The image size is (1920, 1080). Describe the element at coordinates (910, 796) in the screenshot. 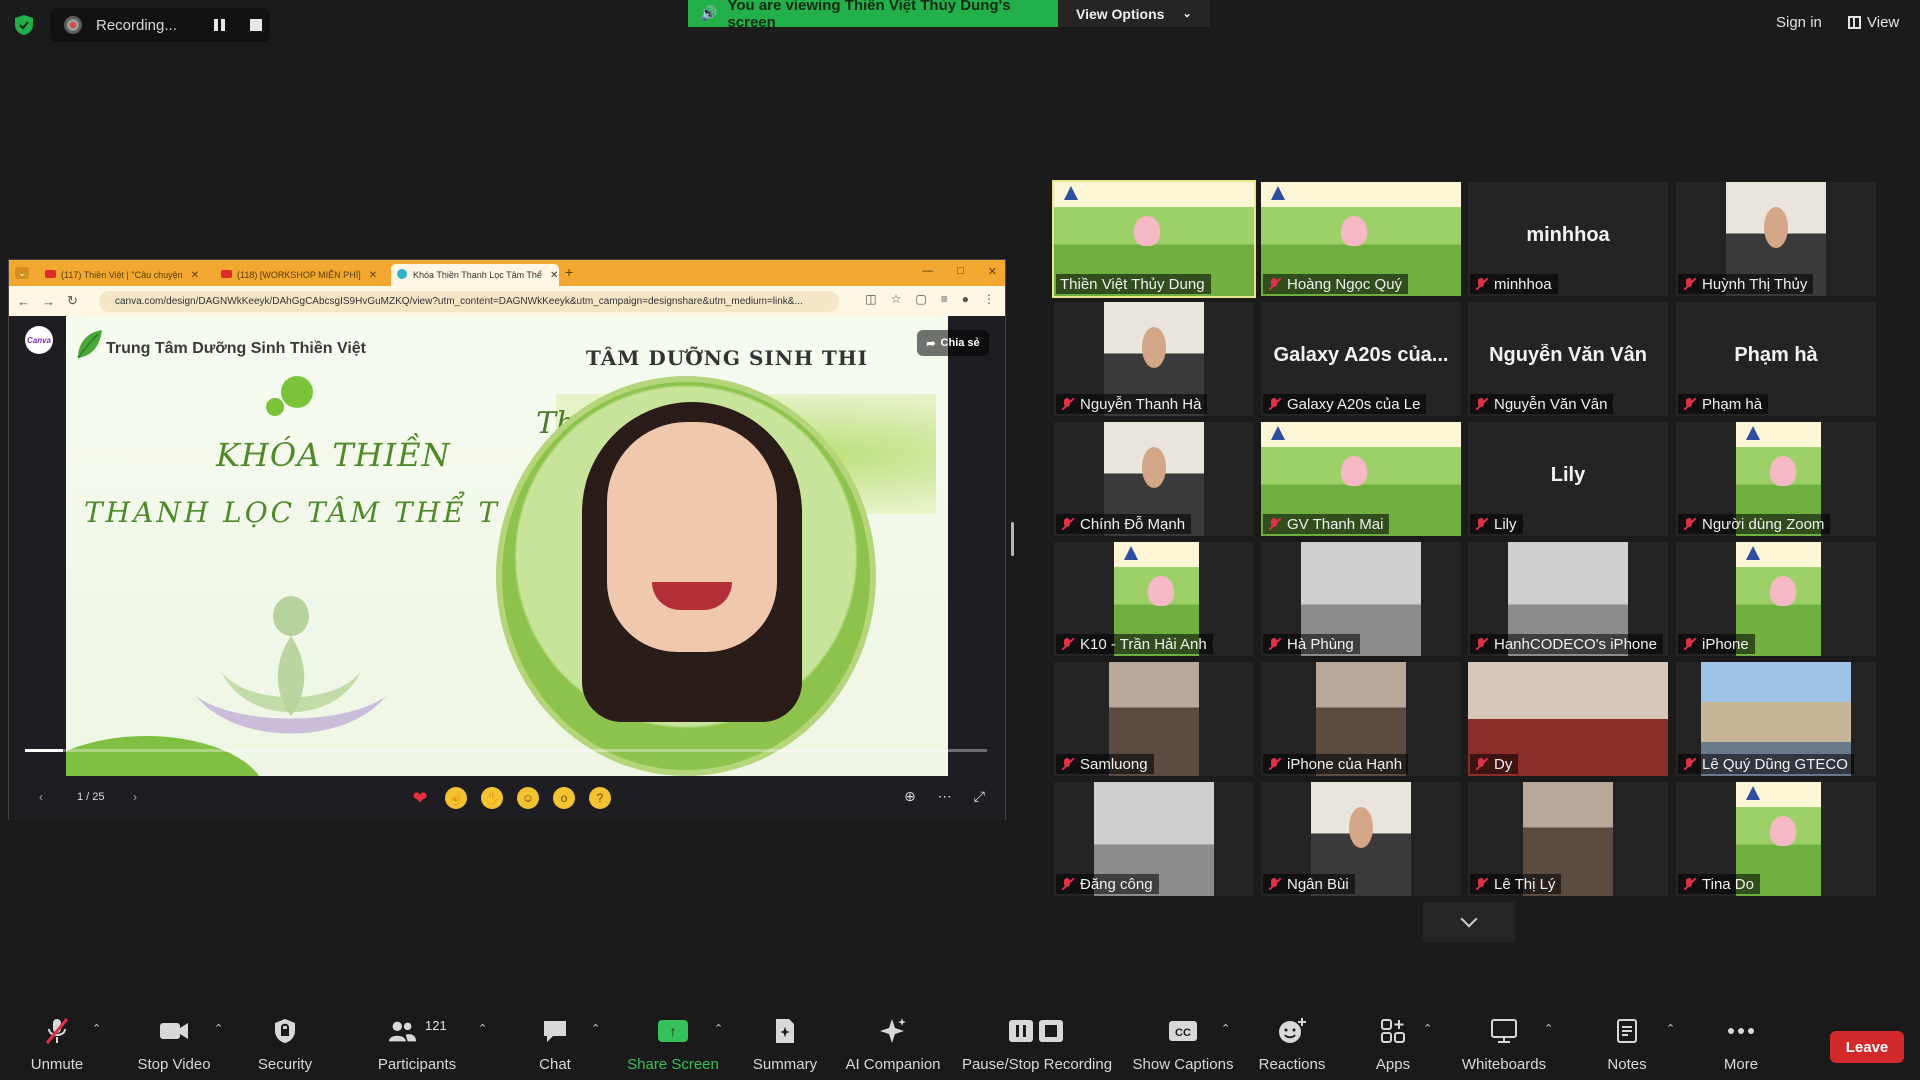

I see `zoom-in-icon: ⊕` at that location.